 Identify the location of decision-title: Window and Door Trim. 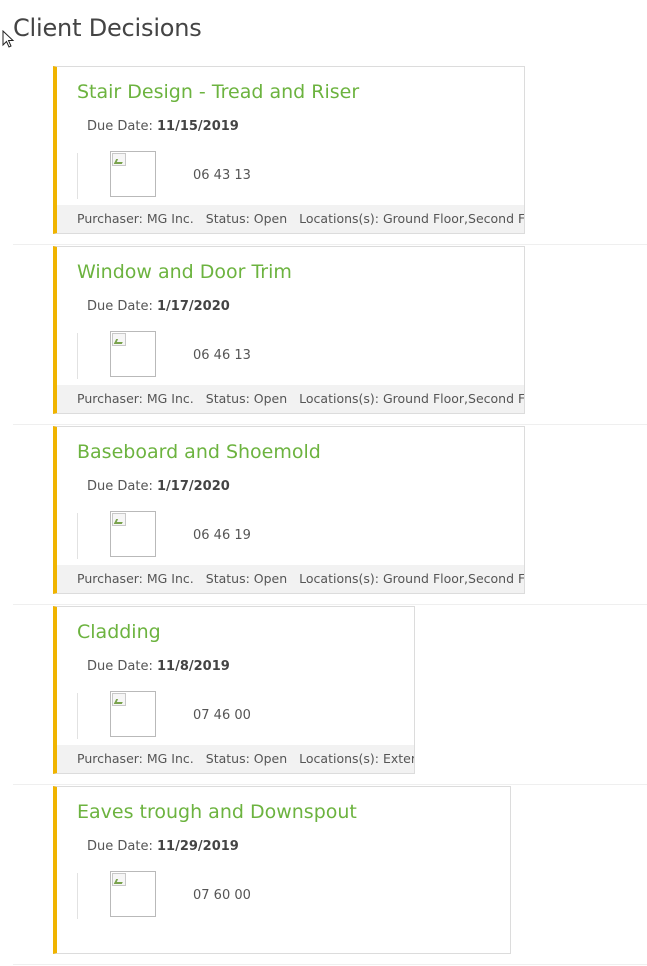
(184, 272).